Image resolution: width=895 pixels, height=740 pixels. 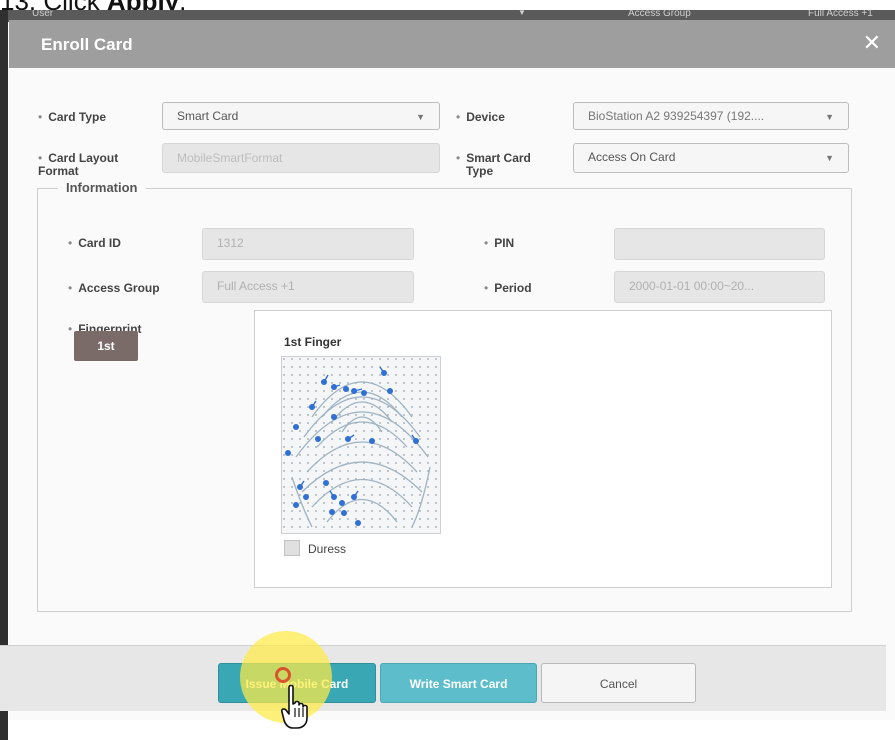 What do you see at coordinates (711, 116) in the screenshot?
I see `device-select: BioStation A2 939254397 (192.... ▼` at bounding box center [711, 116].